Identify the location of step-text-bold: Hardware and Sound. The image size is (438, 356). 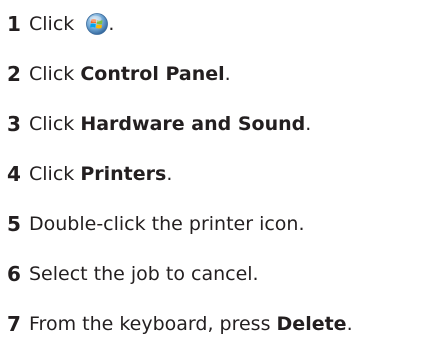
(193, 124).